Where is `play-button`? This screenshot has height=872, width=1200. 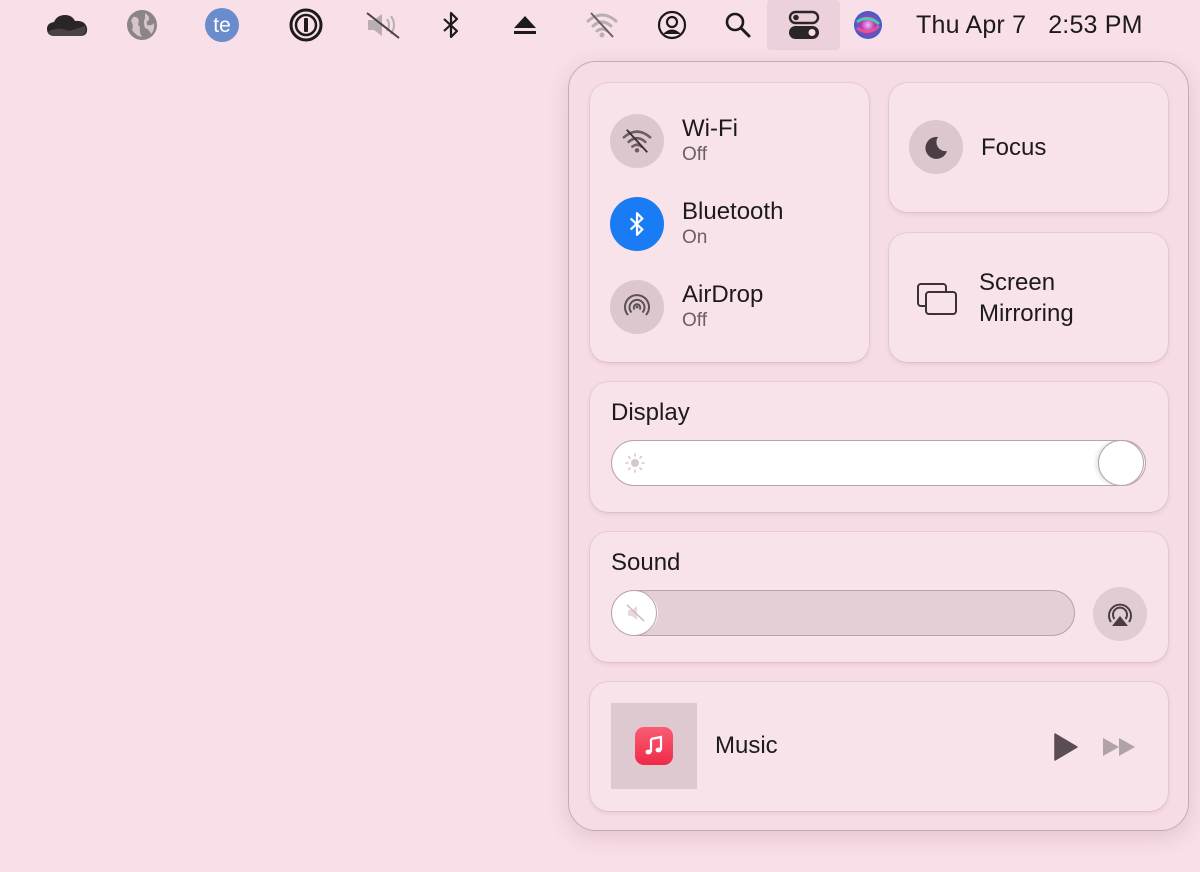 play-button is located at coordinates (1066, 749).